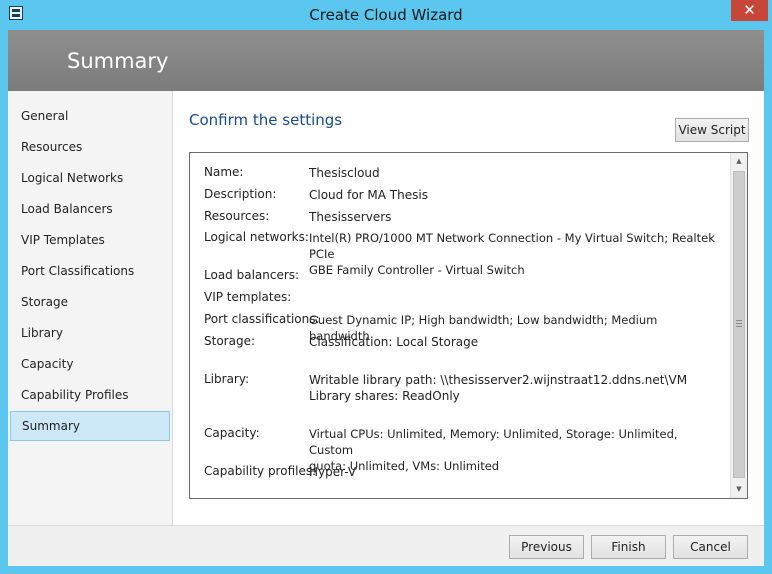 Image resolution: width=772 pixels, height=574 pixels. Describe the element at coordinates (386, 545) in the screenshot. I see `wizard-footer: Previous Finish Cancel` at that location.